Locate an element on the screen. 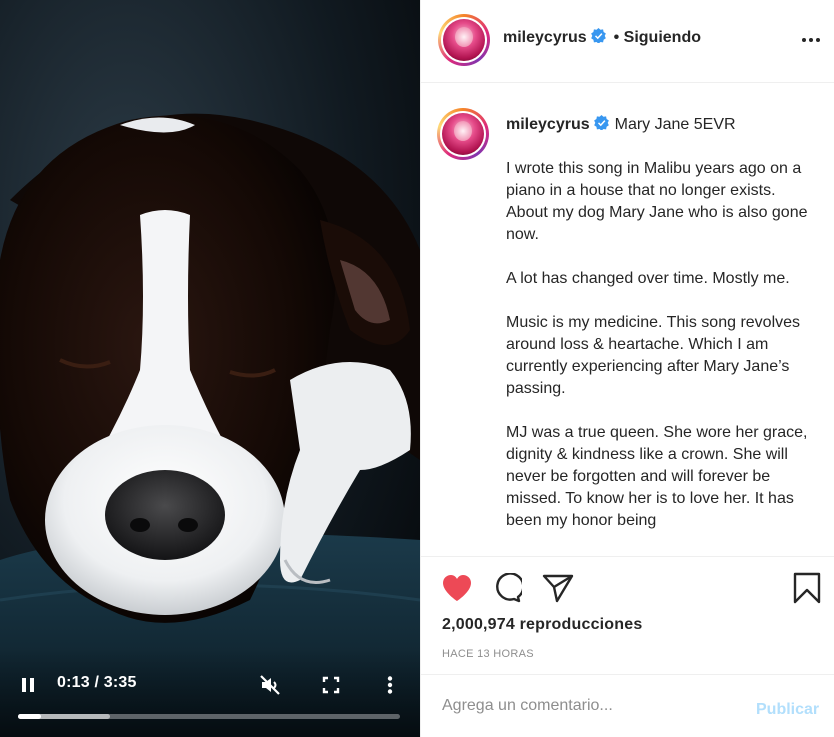 The height and width of the screenshot is (737, 834). video-progress-bar is located at coordinates (209, 716).